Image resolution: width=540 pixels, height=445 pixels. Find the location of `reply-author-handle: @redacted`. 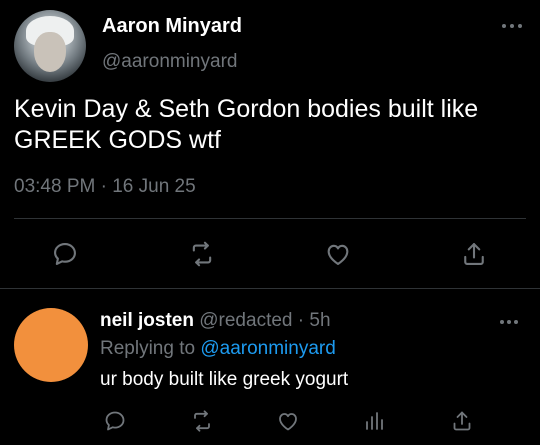

reply-author-handle: @redacted is located at coordinates (245, 320).